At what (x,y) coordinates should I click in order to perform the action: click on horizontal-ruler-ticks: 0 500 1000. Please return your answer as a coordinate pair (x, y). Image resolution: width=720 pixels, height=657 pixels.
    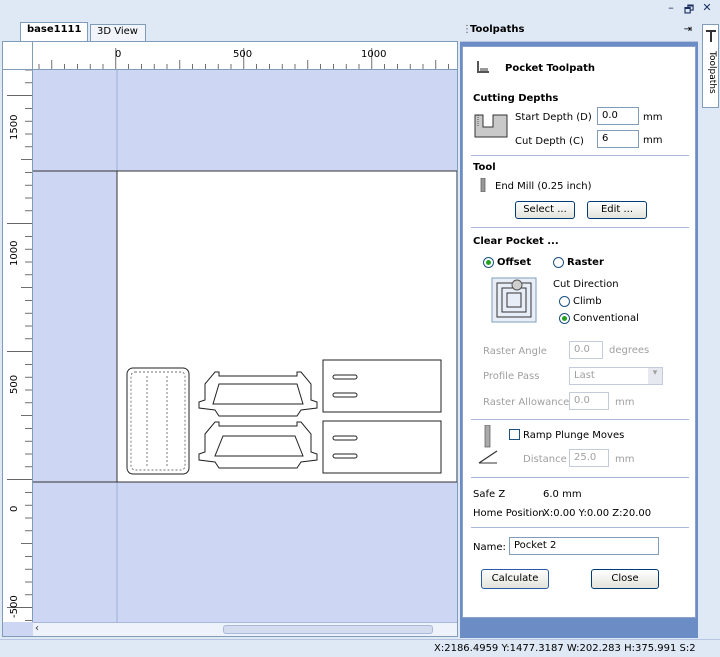
    Looking at the image, I should click on (243, 58).